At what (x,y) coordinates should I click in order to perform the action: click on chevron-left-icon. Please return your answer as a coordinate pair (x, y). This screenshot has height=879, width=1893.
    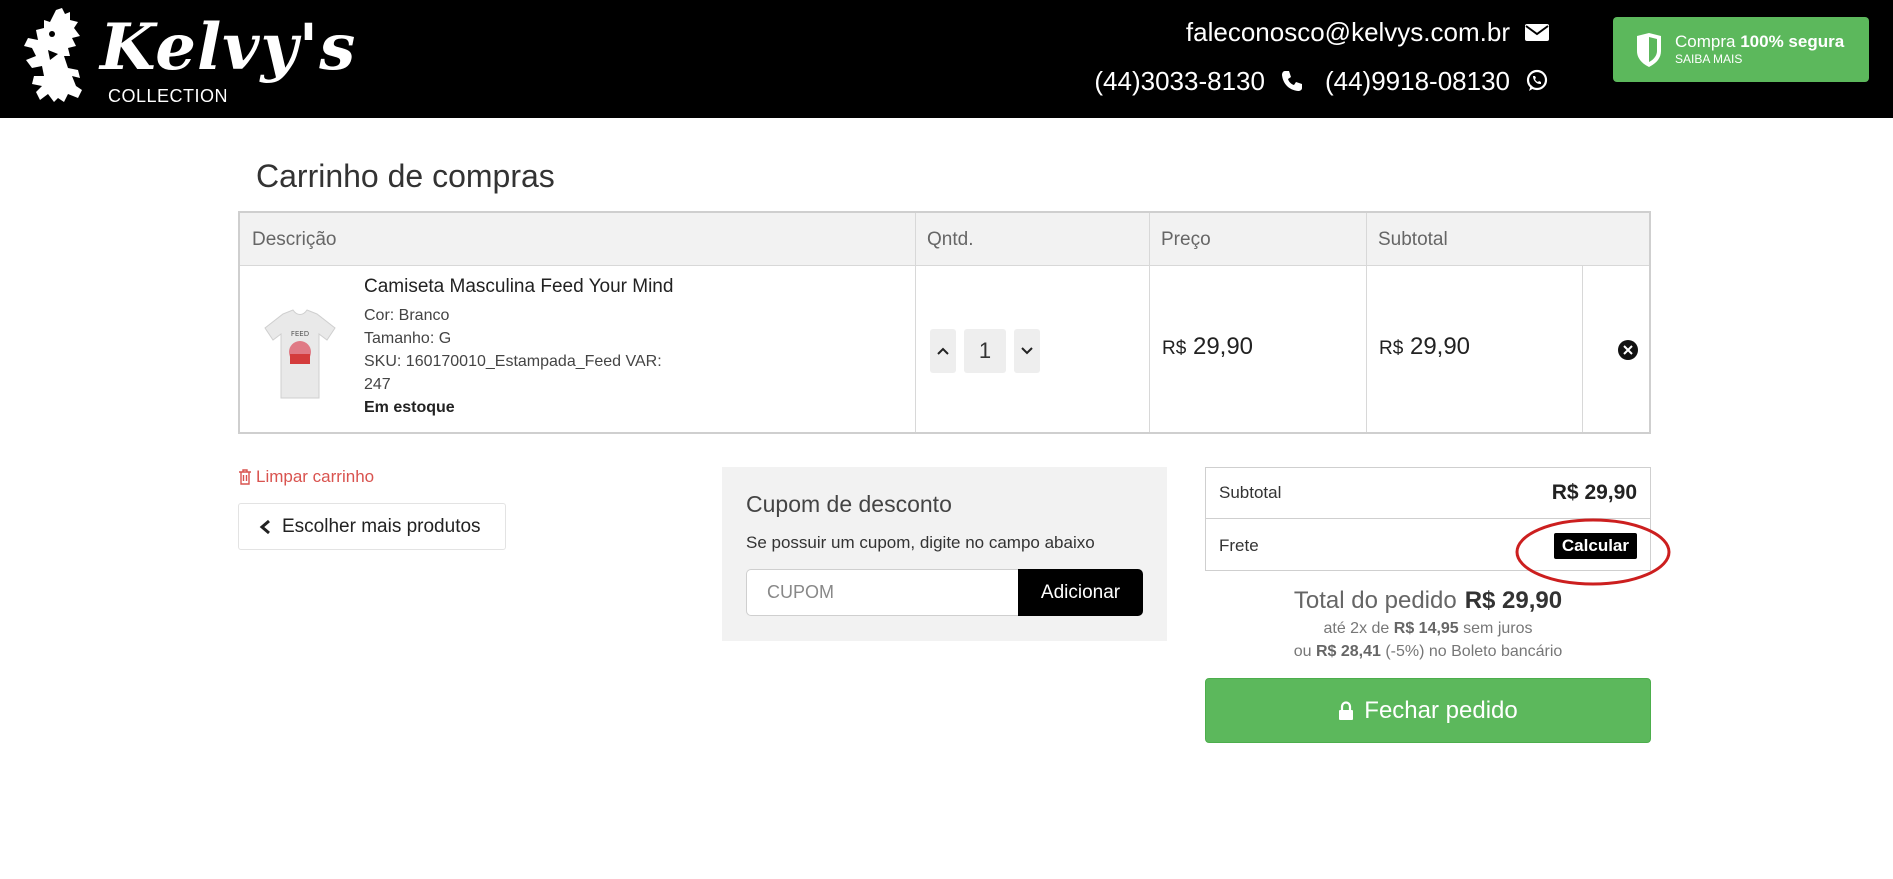
    Looking at the image, I should click on (264, 526).